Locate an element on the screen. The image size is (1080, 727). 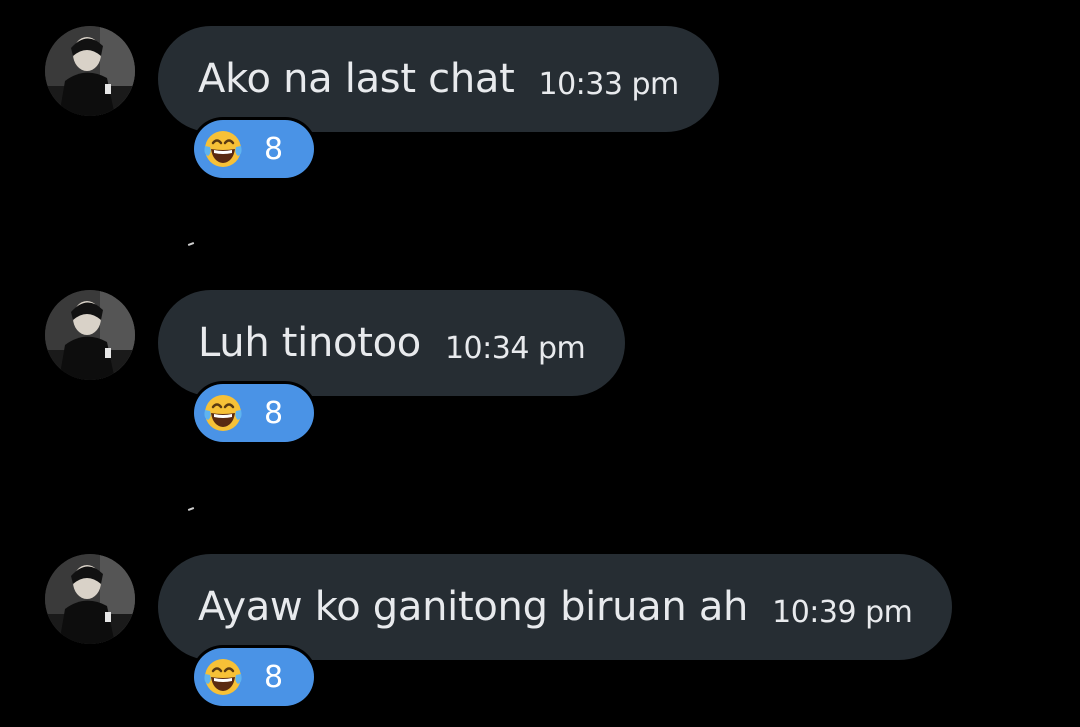
message-text: Ayaw ko ganitong biruan ah is located at coordinates (473, 607).